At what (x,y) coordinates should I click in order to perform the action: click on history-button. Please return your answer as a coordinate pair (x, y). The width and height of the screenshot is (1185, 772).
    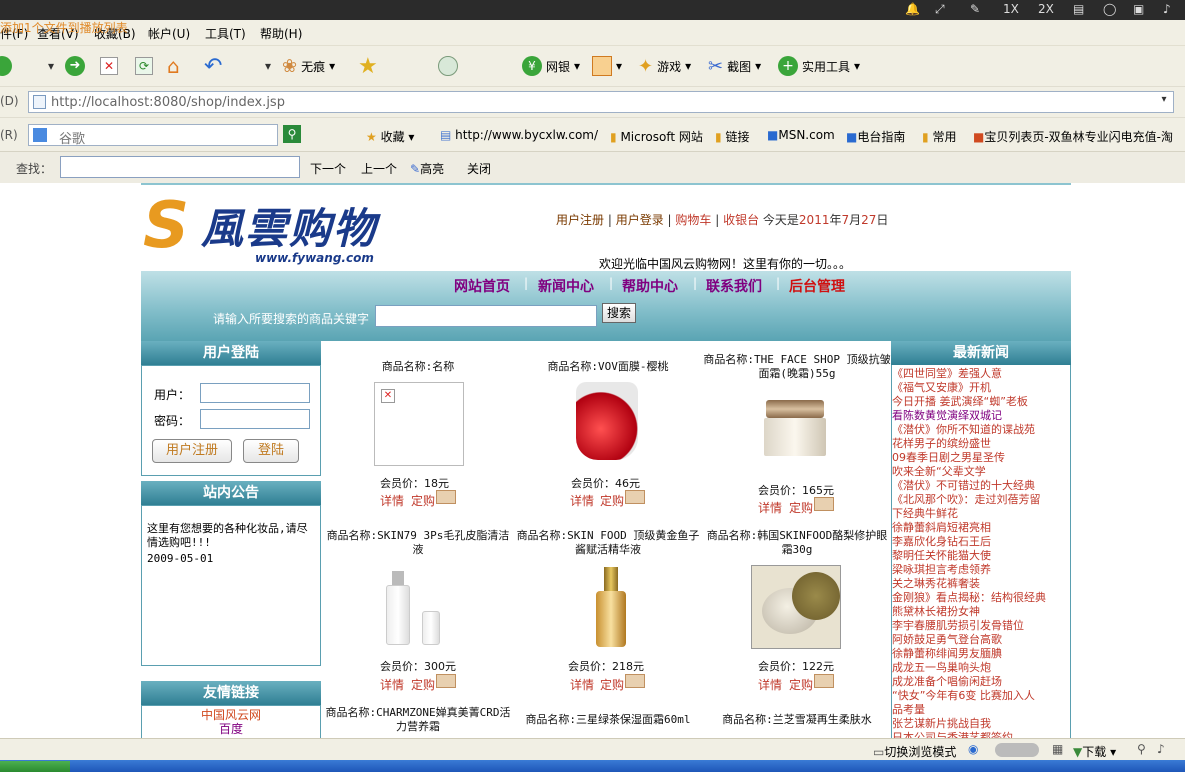
    Looking at the image, I should click on (448, 66).